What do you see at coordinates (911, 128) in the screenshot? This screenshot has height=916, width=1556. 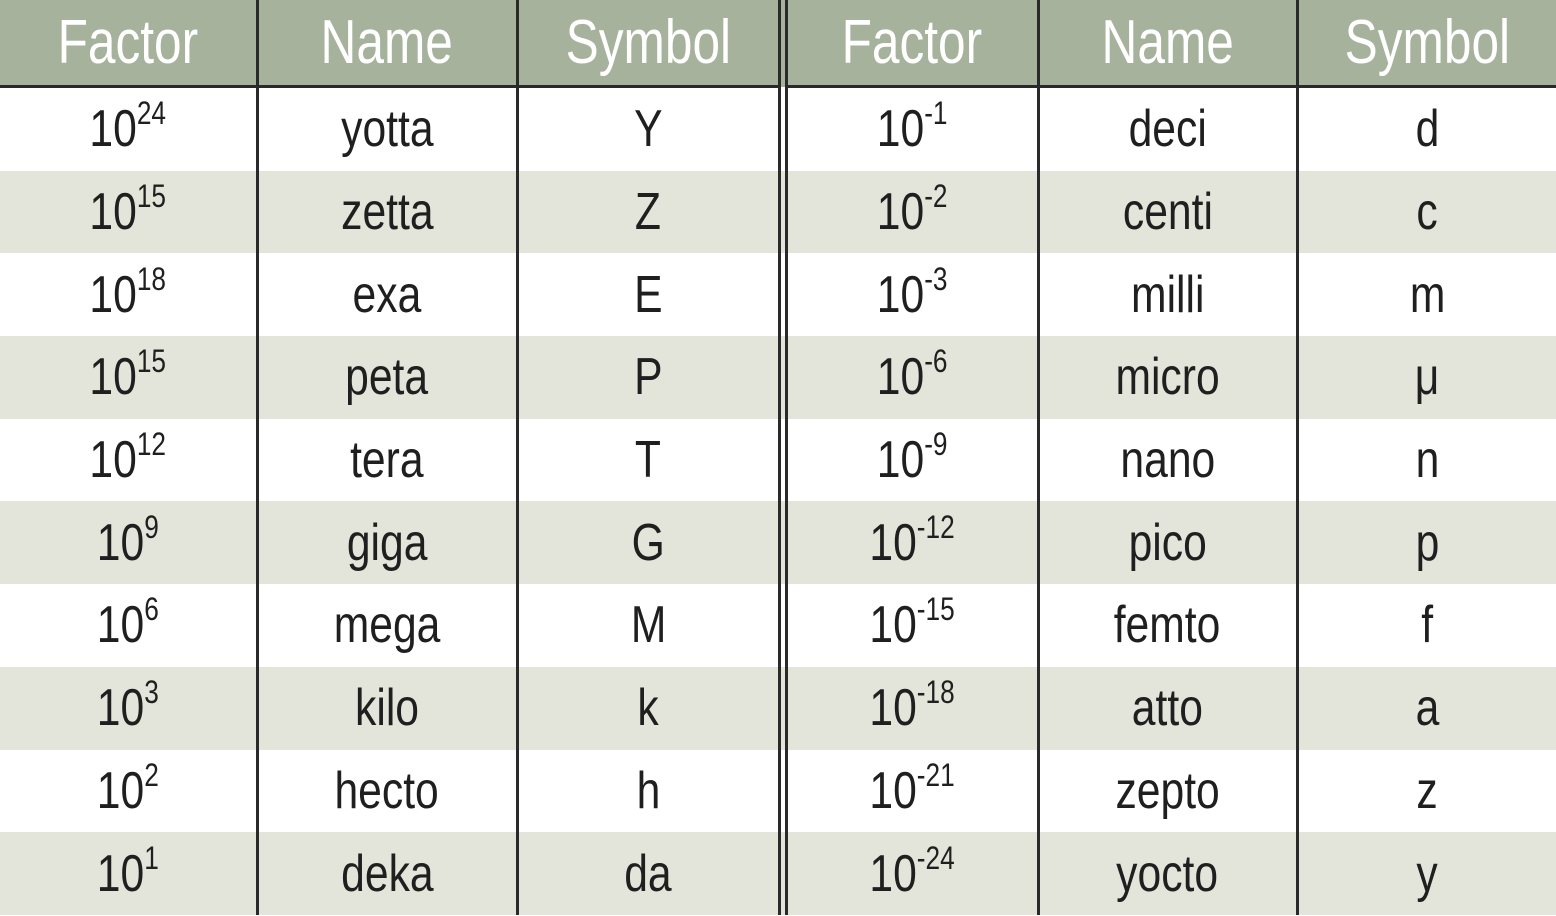 I see `factor-cell: 10-1` at bounding box center [911, 128].